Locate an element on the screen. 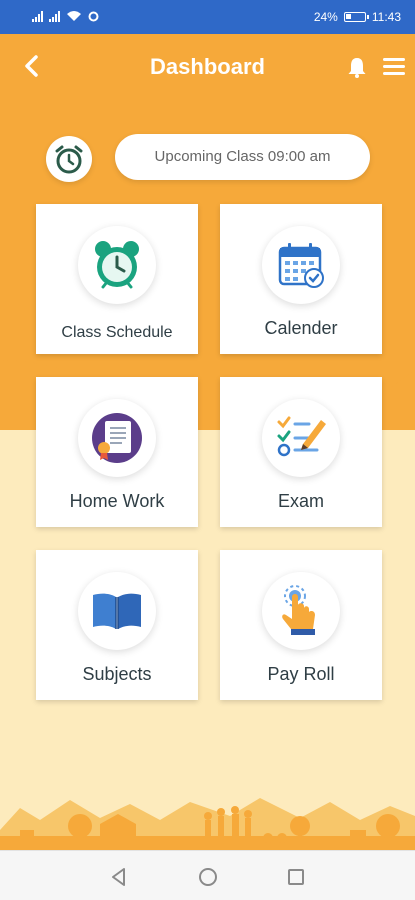 This screenshot has width=415, height=900. tile-label: Calender is located at coordinates (301, 328).